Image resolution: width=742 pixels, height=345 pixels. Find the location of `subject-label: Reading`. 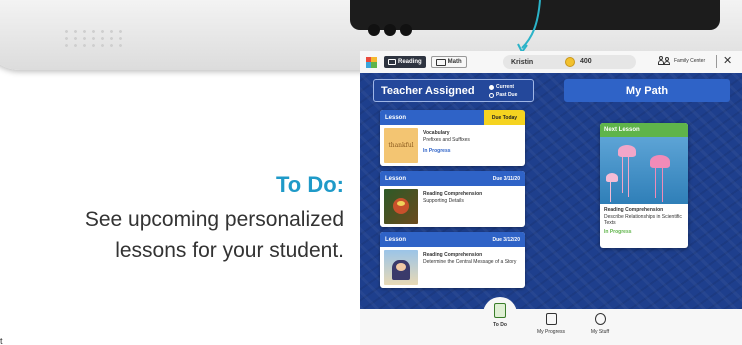

subject-label: Reading is located at coordinates (410, 62).